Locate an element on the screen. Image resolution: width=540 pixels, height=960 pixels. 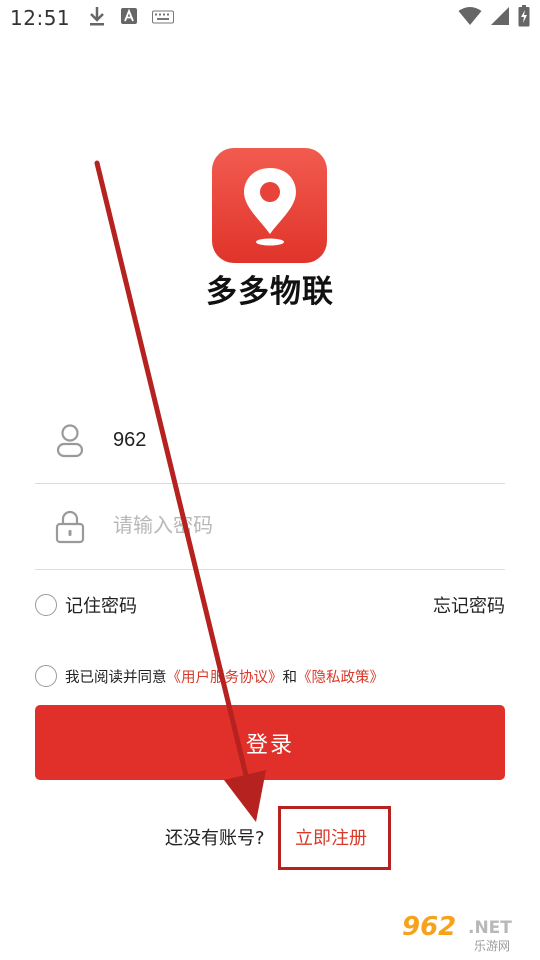
register-link: 立即注册 is located at coordinates (331, 837).